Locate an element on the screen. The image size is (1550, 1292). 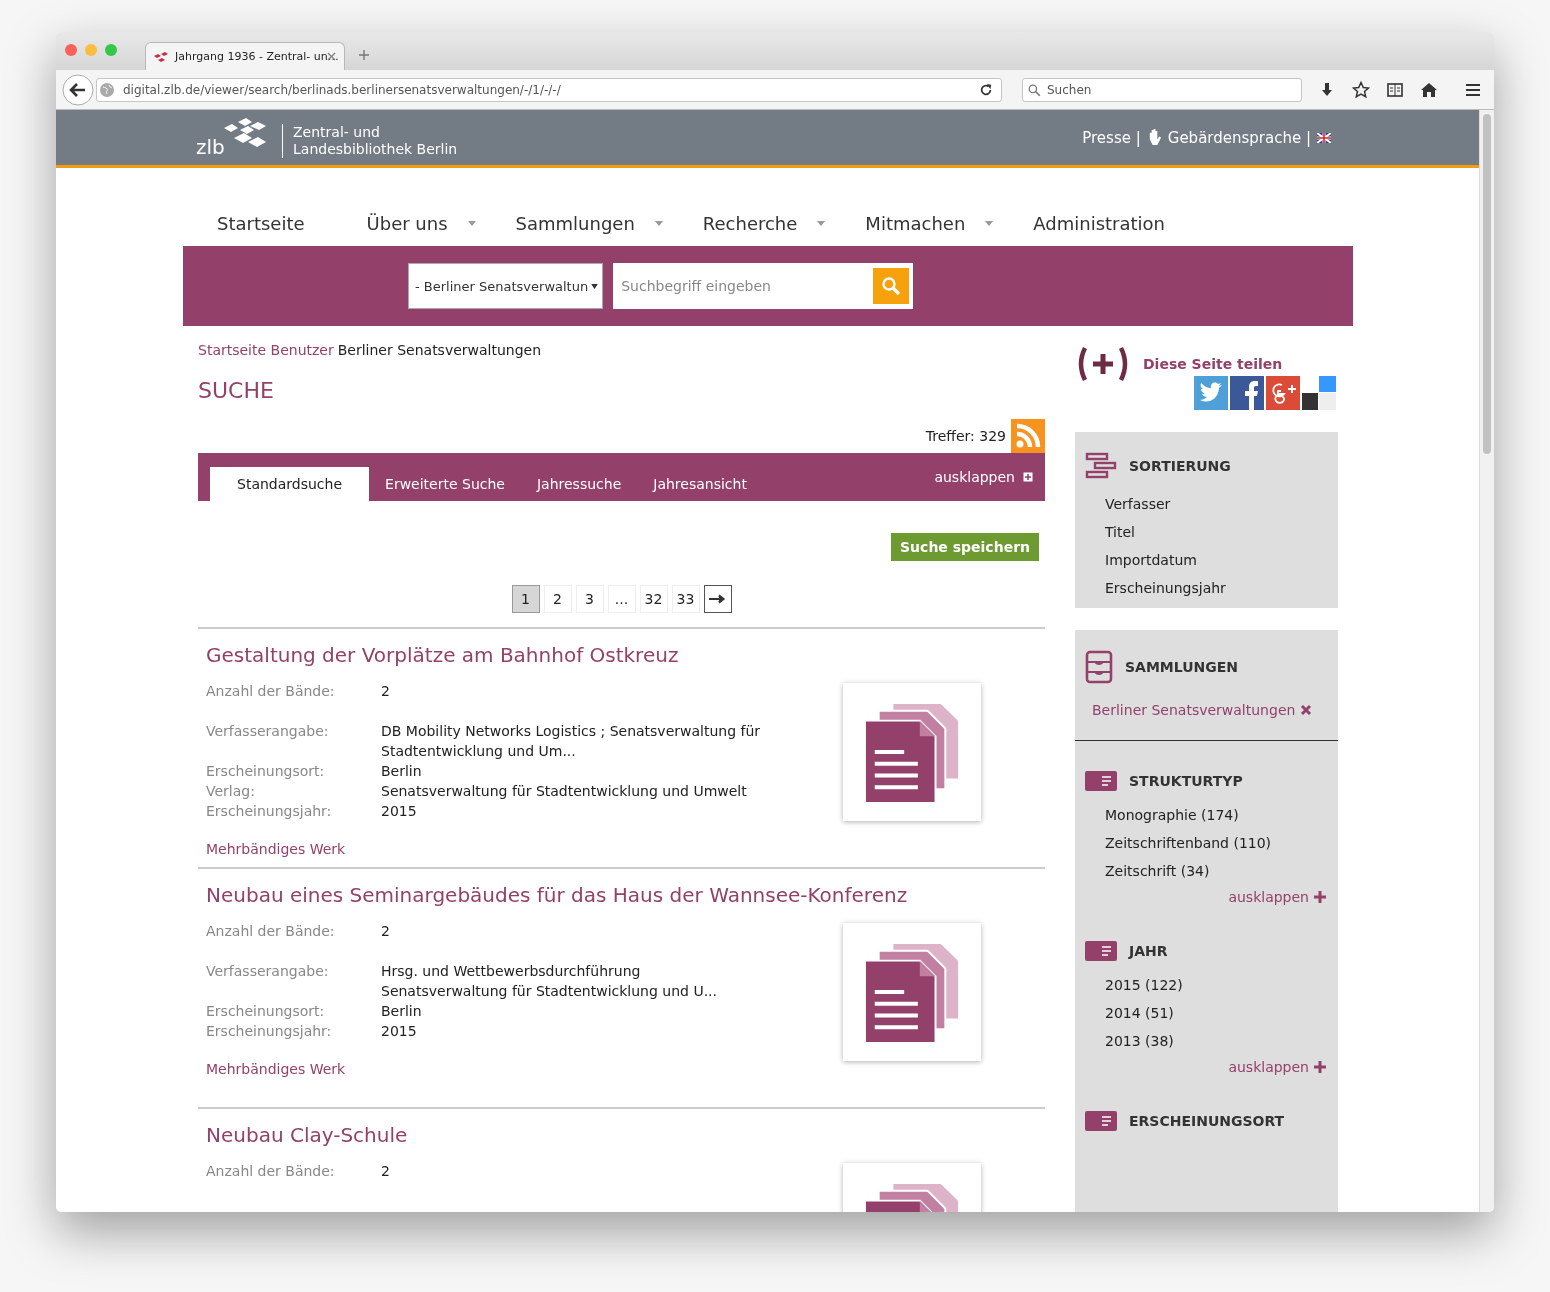
facet-option: Zeitschriftenband (110) is located at coordinates (1216, 843).